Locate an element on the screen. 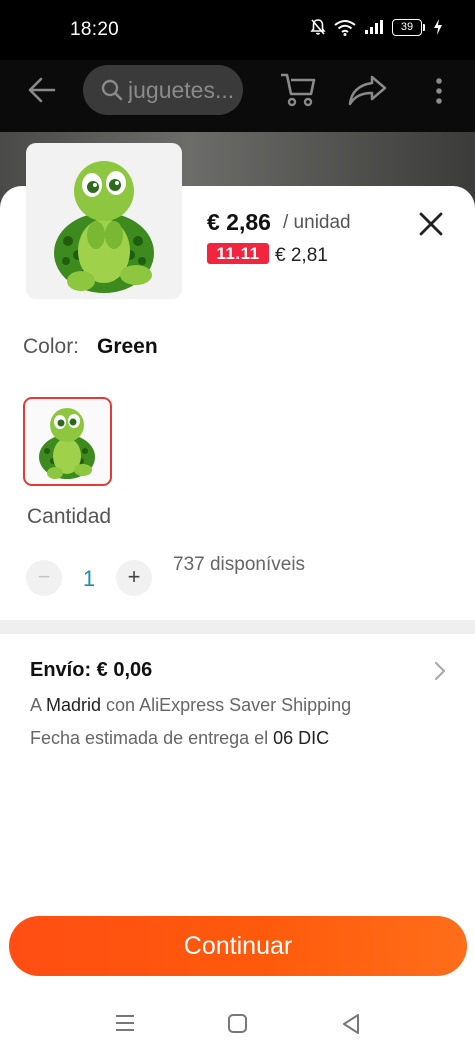 The height and width of the screenshot is (1056, 475). battery-level: 39 is located at coordinates (407, 27).